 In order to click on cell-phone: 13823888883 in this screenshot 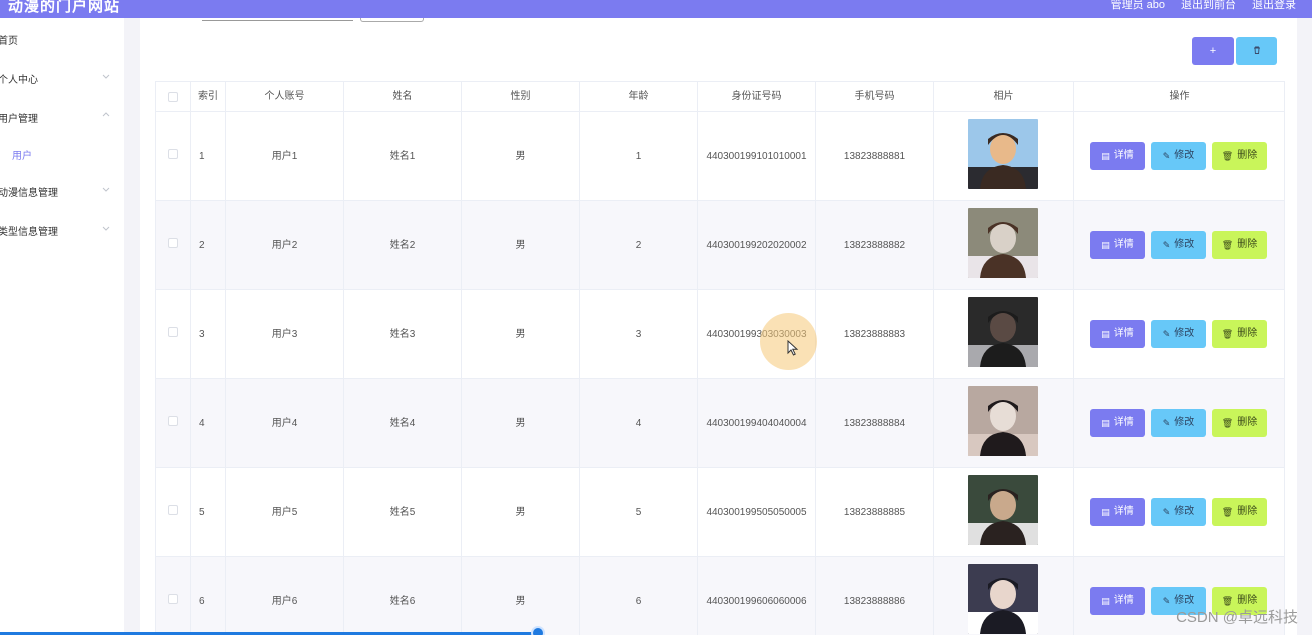, I will do `click(875, 334)`.